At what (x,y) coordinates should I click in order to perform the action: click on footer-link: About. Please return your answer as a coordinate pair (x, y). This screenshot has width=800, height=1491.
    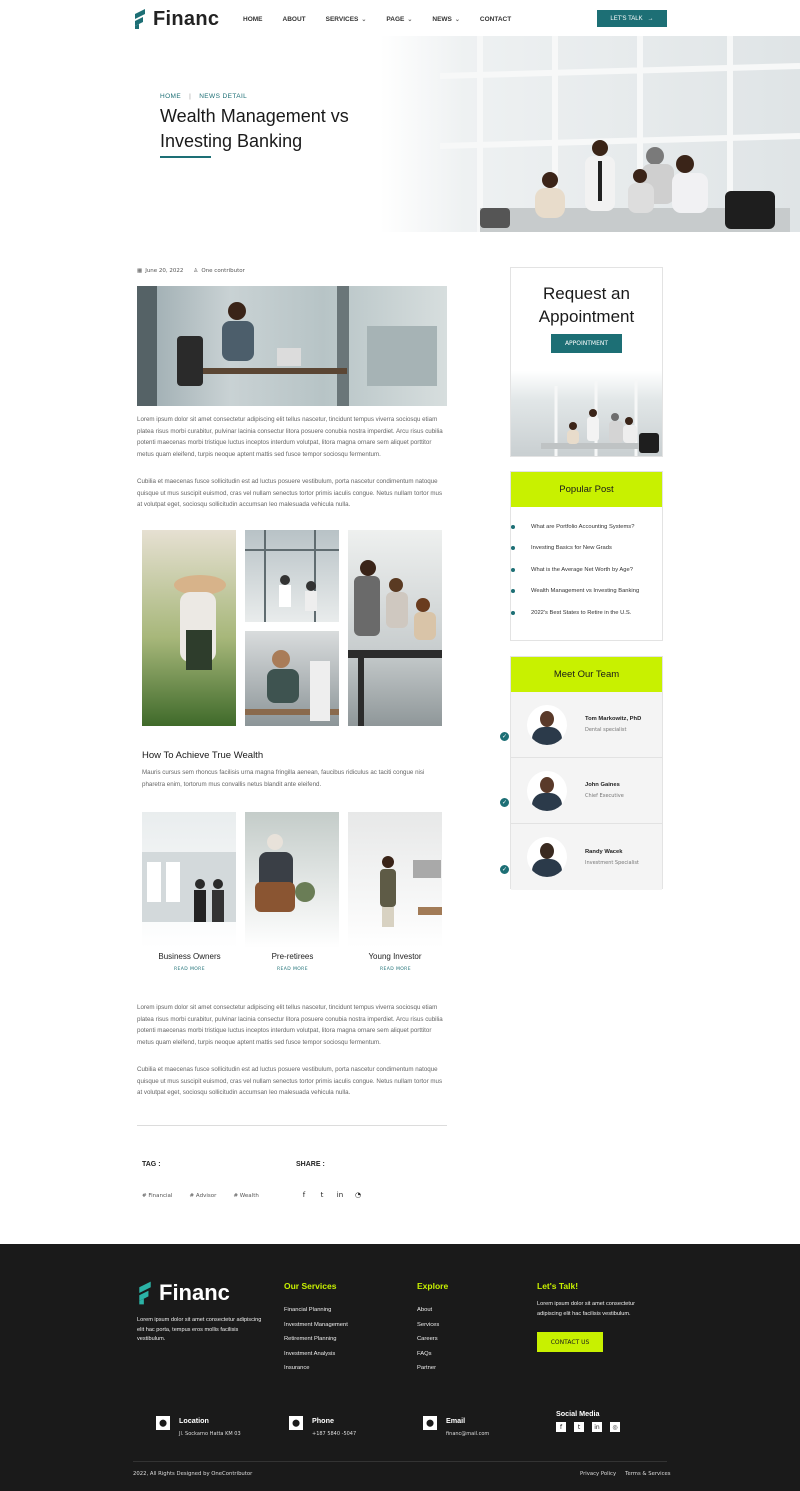
    Looking at the image, I should click on (428, 1310).